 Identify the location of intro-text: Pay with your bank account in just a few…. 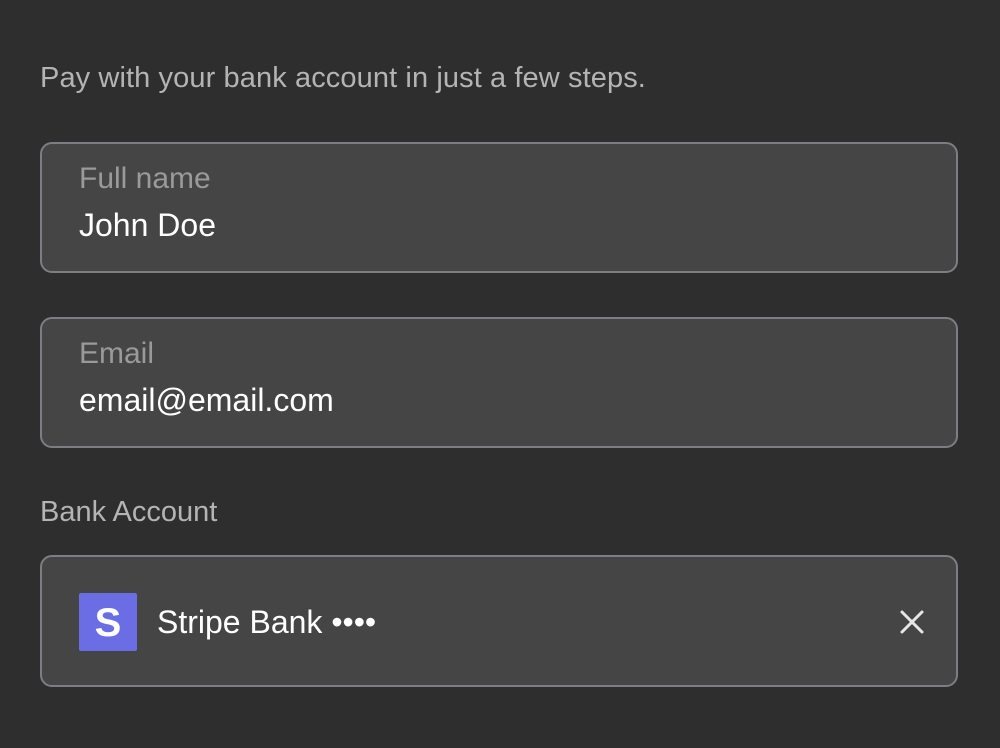
(343, 78).